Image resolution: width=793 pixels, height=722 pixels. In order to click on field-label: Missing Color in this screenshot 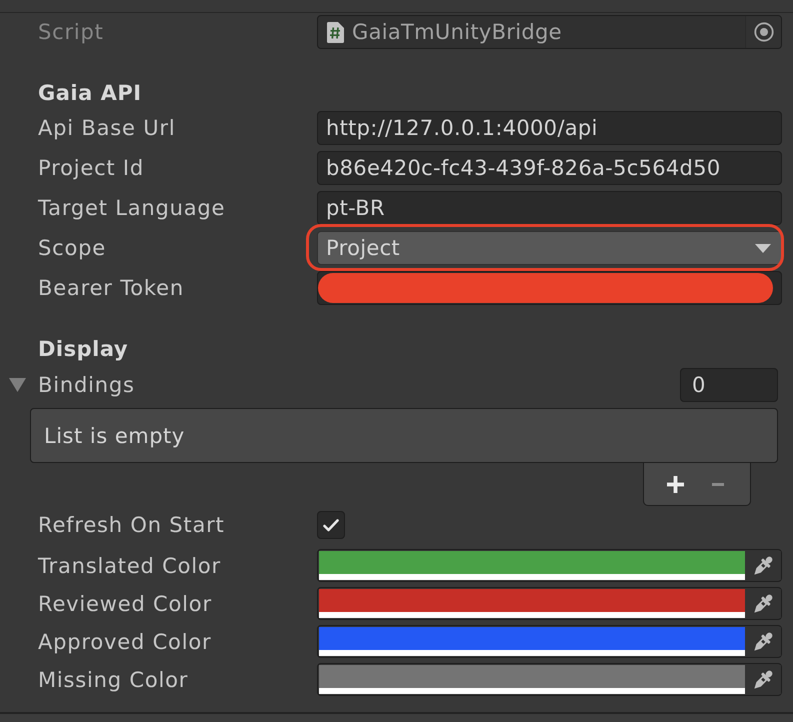, I will do `click(113, 679)`.